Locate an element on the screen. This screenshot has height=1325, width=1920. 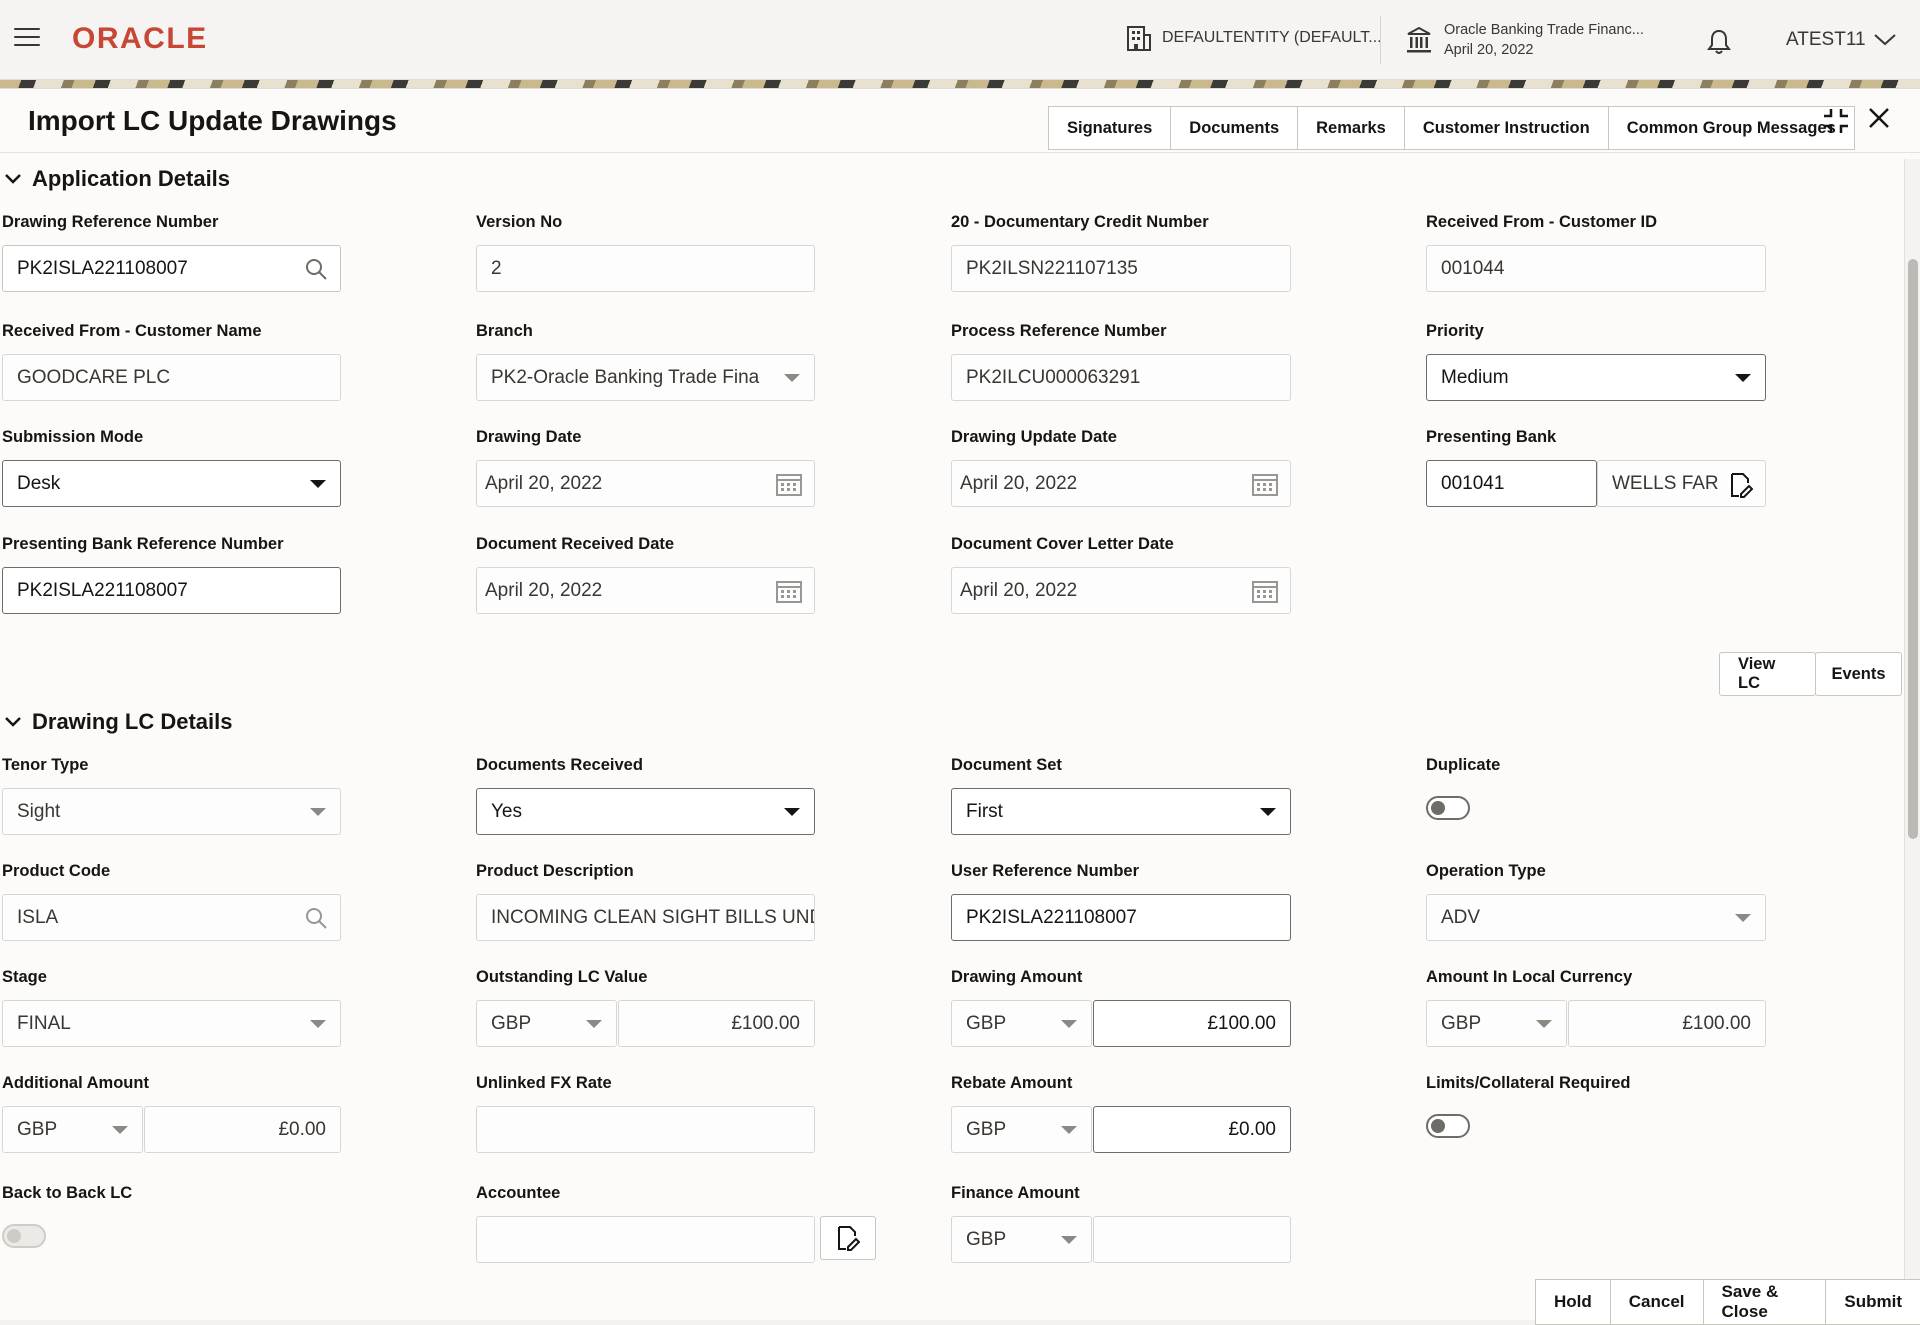
field-label: 20 - Documentary Credit Number is located at coordinates (1121, 224).